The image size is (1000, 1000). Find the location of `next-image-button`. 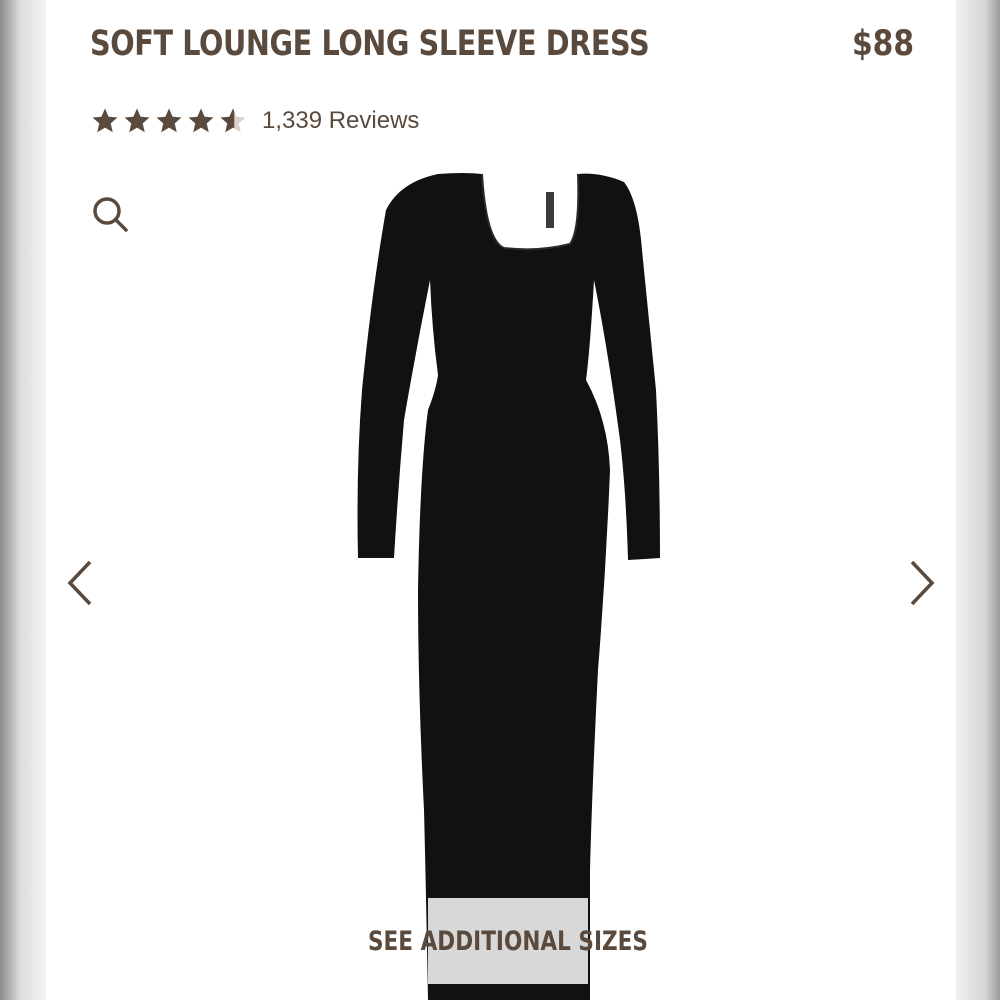

next-image-button is located at coordinates (921, 583).